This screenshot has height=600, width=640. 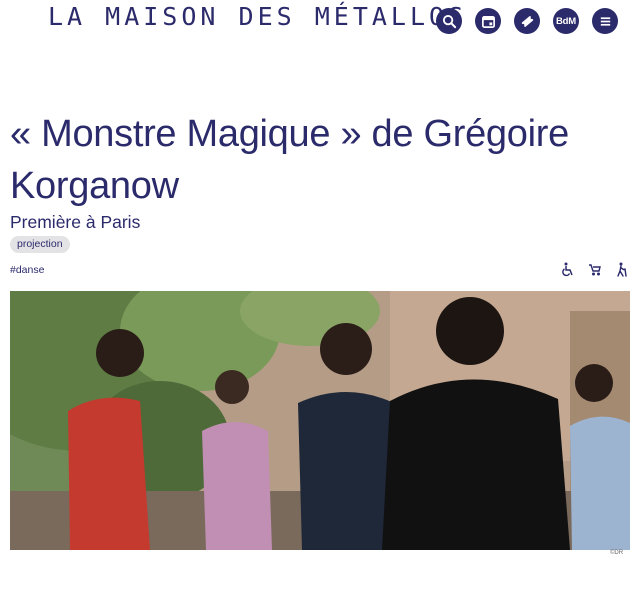 I want to click on accessibility-icons, so click(x=594, y=269).